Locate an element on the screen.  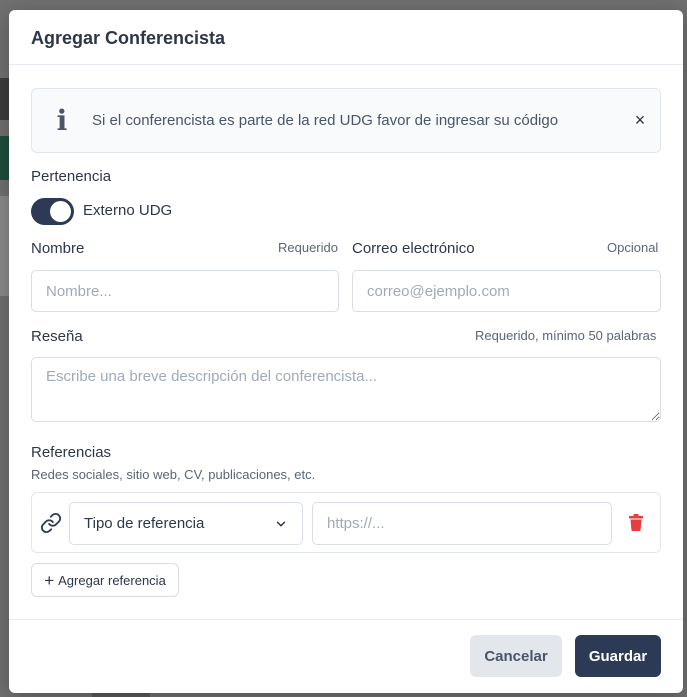
reference-type-select: Tipo de referencia is located at coordinates (186, 523).